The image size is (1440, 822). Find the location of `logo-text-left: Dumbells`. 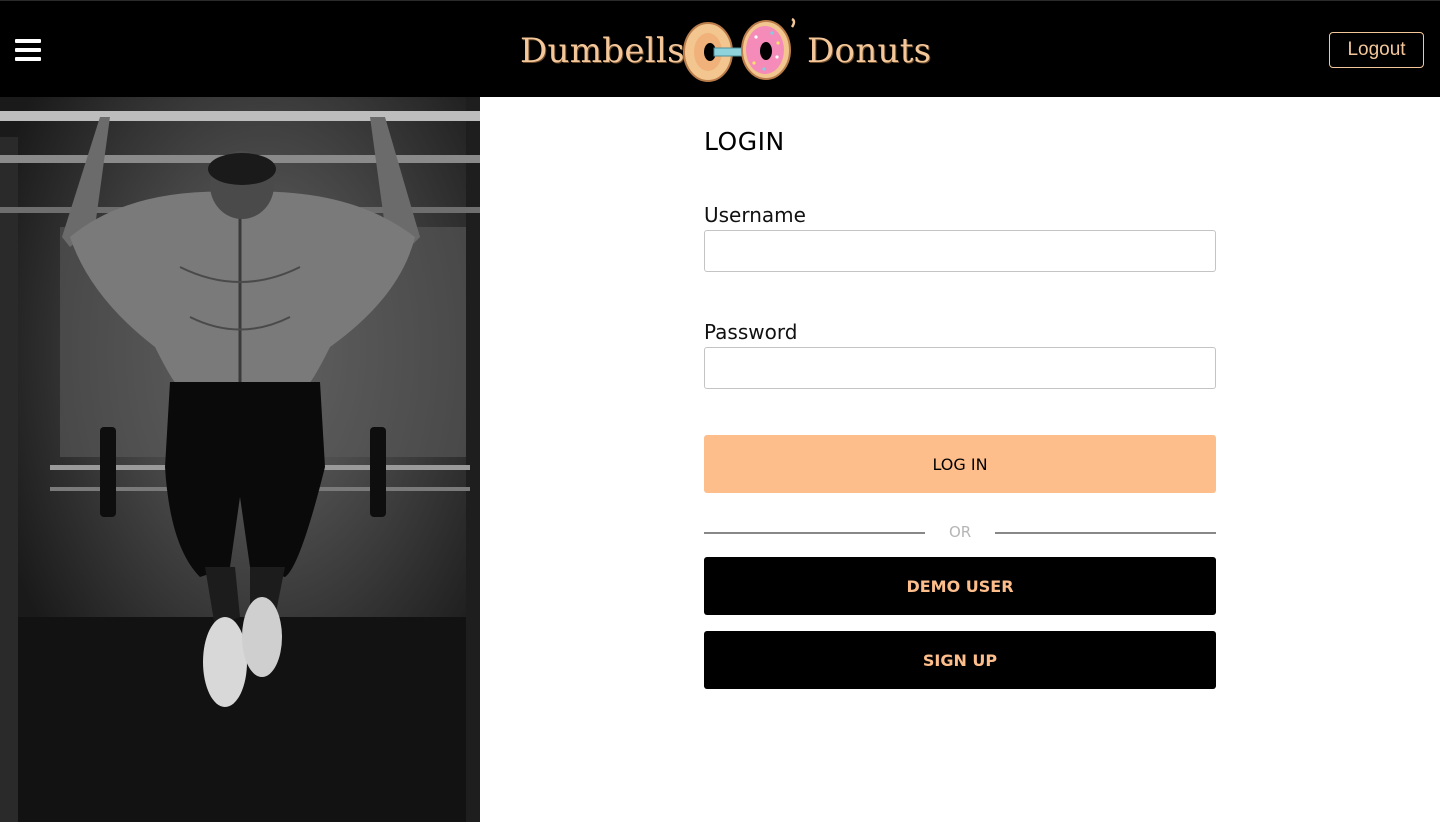

logo-text-left: Dumbells is located at coordinates (602, 51).